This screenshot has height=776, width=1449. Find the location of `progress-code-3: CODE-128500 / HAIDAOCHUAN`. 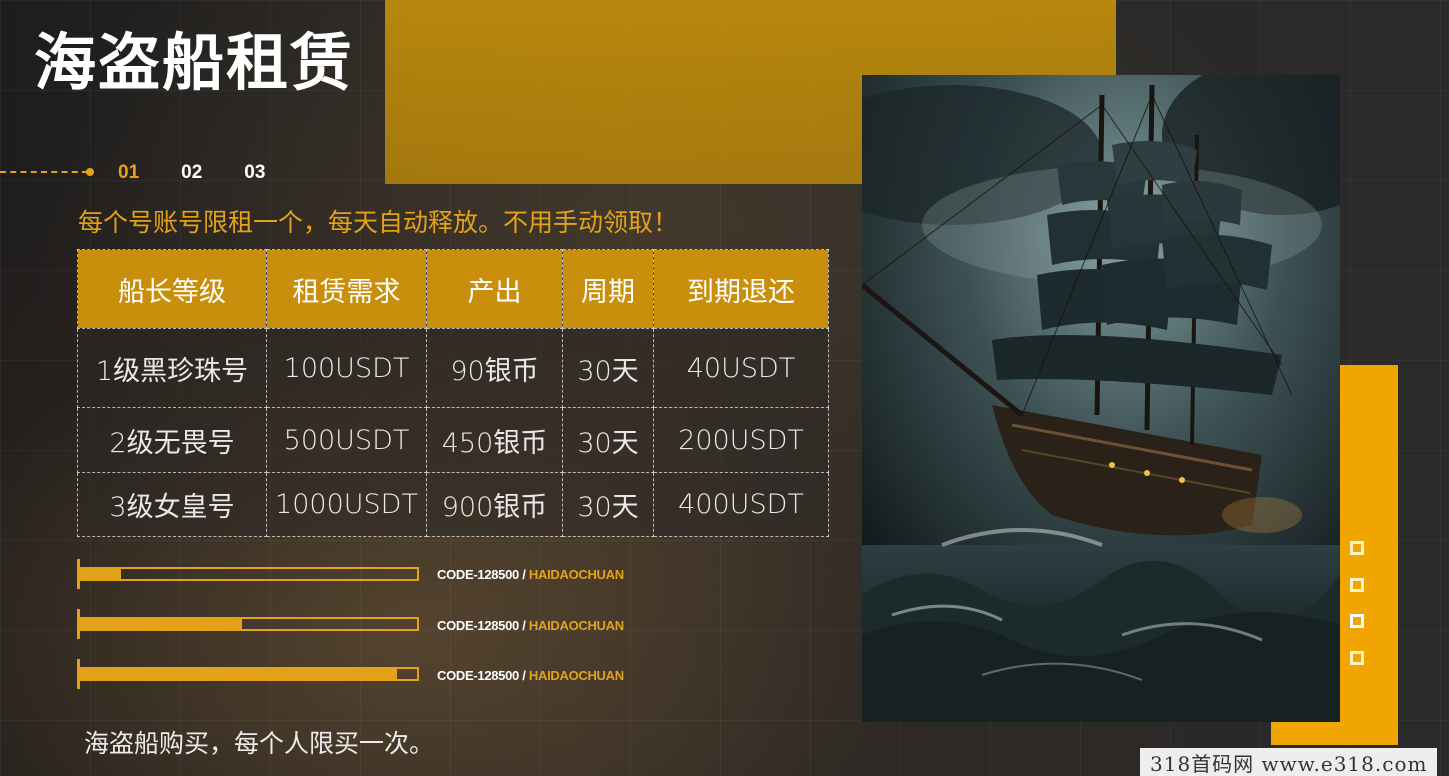

progress-code-3: CODE-128500 / HAIDAOCHUAN is located at coordinates (530, 675).